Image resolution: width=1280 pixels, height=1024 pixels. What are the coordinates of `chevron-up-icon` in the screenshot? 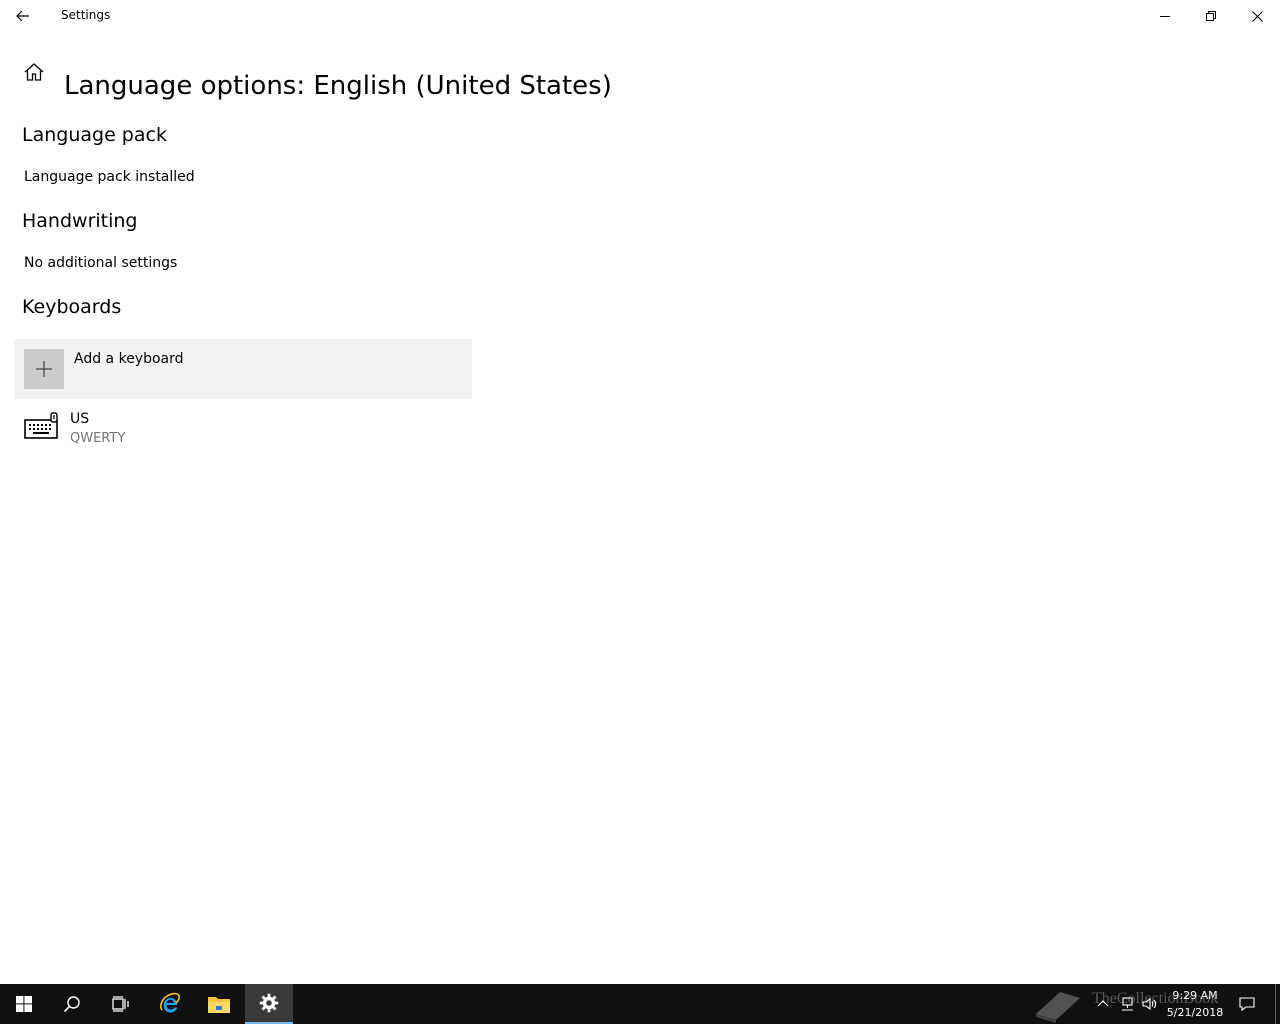 It's located at (1103, 1003).